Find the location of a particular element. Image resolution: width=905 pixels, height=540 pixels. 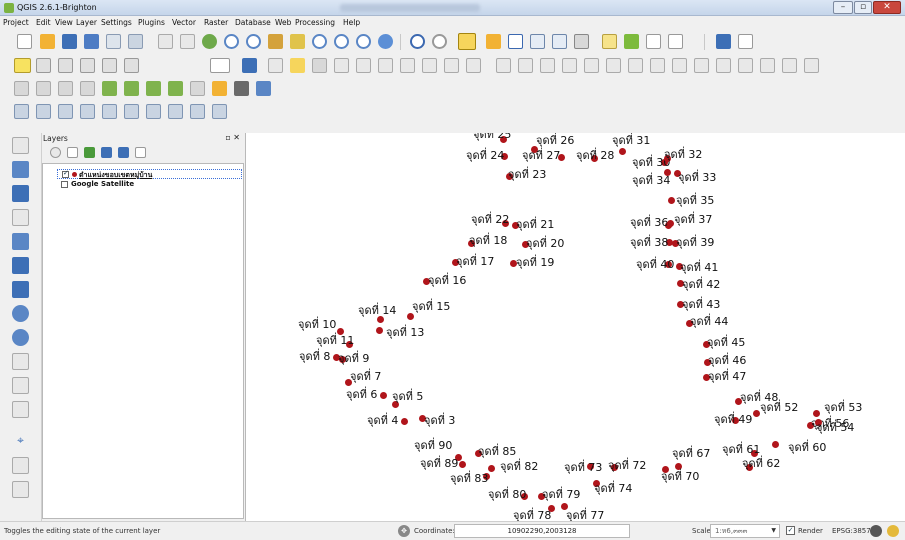

scale-combobox: 1:ห6,๓๓๓ ▼ is located at coordinates (745, 531).